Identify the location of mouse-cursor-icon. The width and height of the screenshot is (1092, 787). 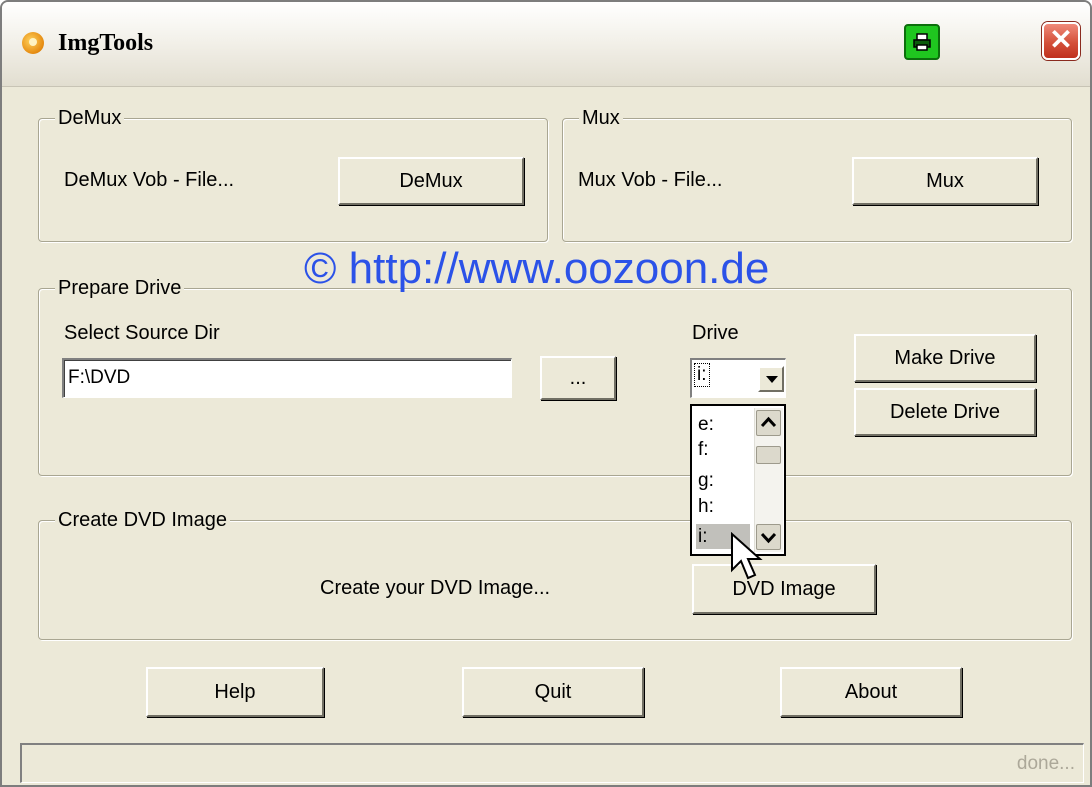
(747, 556).